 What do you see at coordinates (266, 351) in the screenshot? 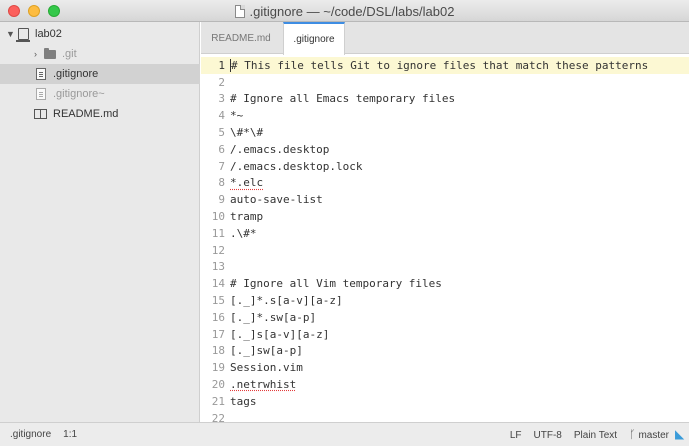
I see `code-text: [._]sw[a-p]` at bounding box center [266, 351].